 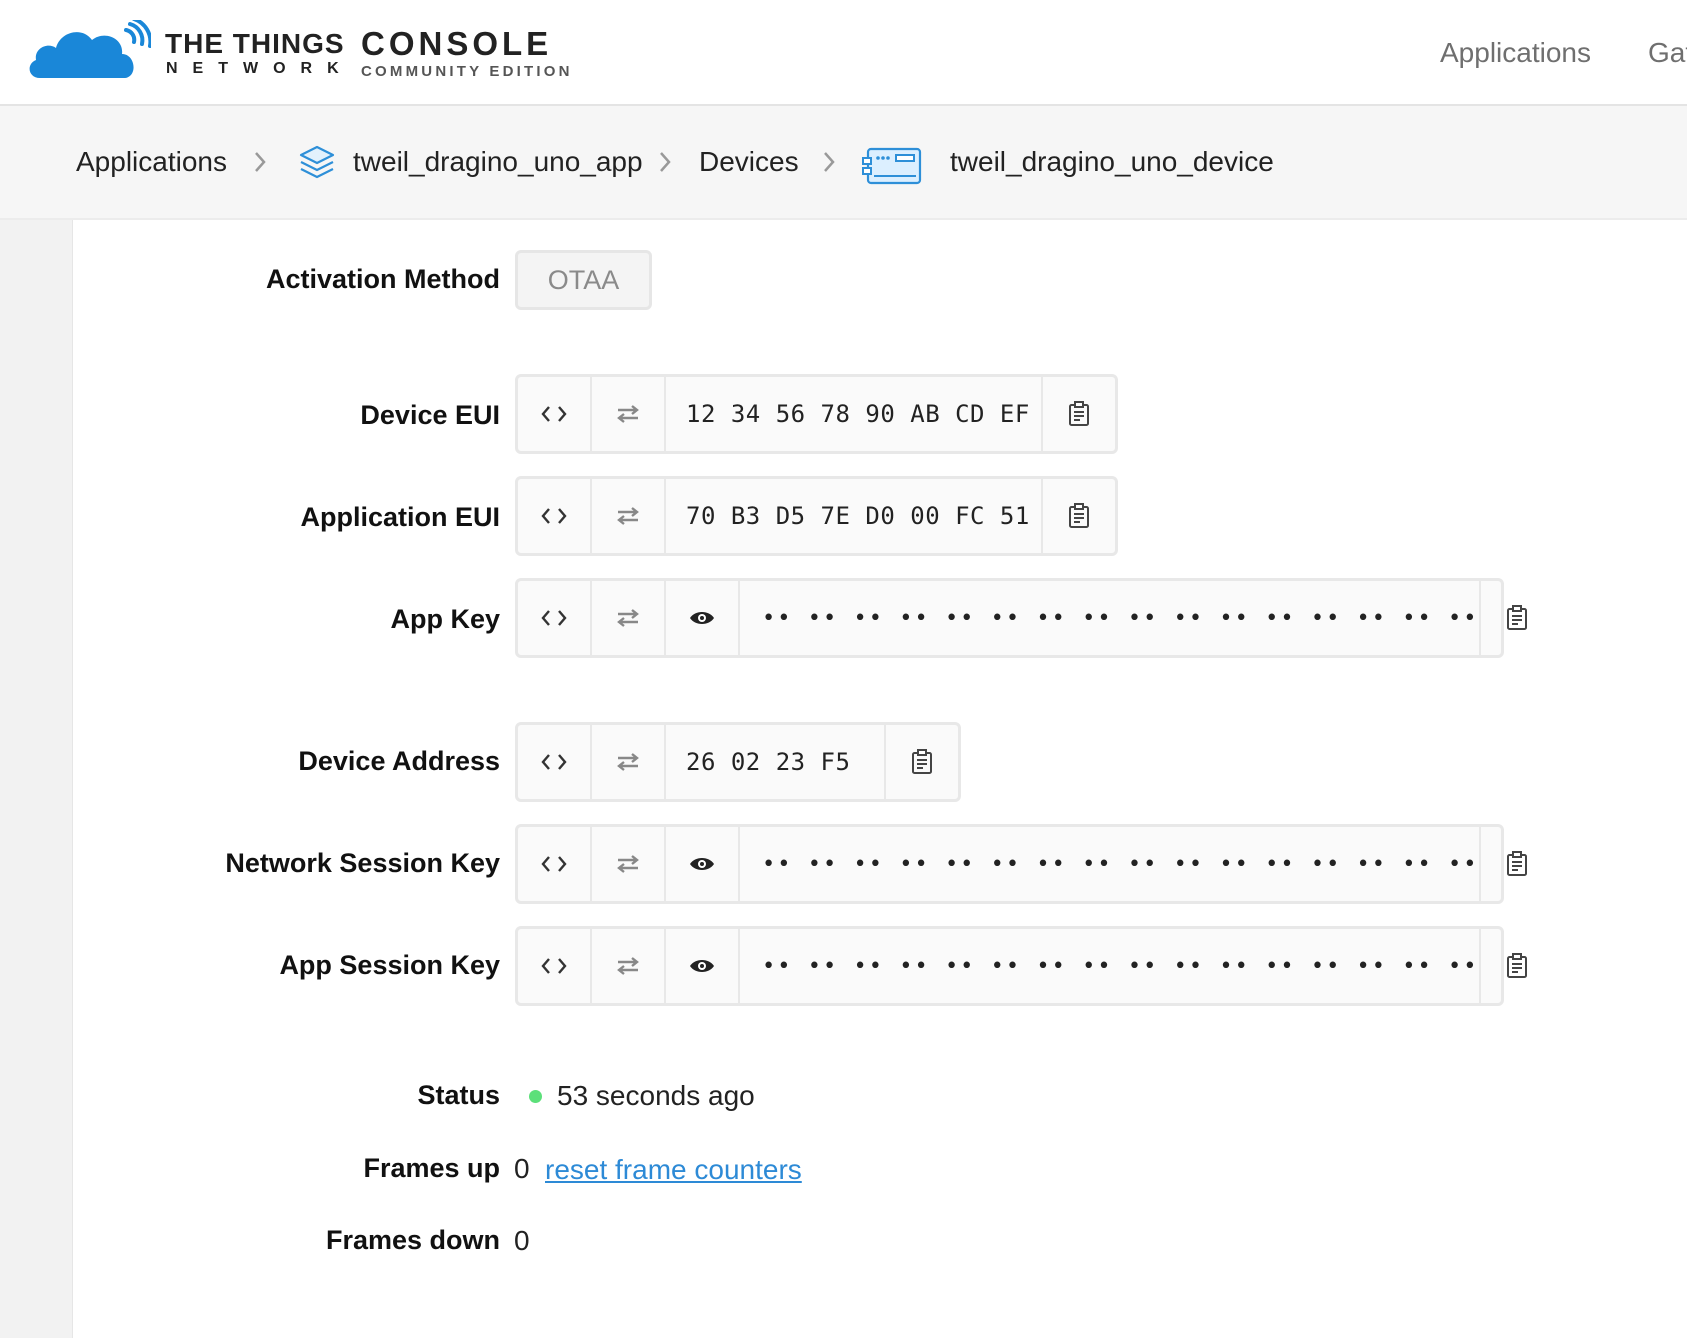 I want to click on brand-name: THE THINGS, so click(x=255, y=43).